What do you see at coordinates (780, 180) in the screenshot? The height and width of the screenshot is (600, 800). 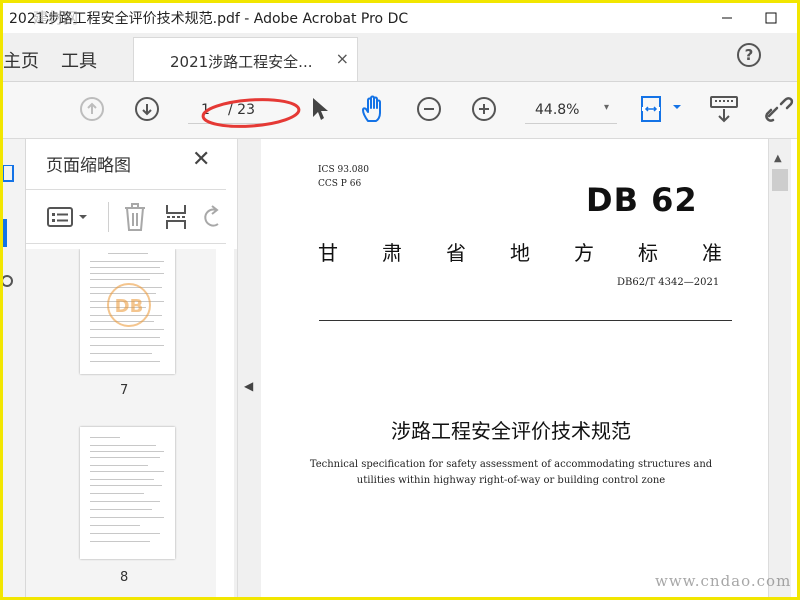 I see `scrollbar-thumb` at bounding box center [780, 180].